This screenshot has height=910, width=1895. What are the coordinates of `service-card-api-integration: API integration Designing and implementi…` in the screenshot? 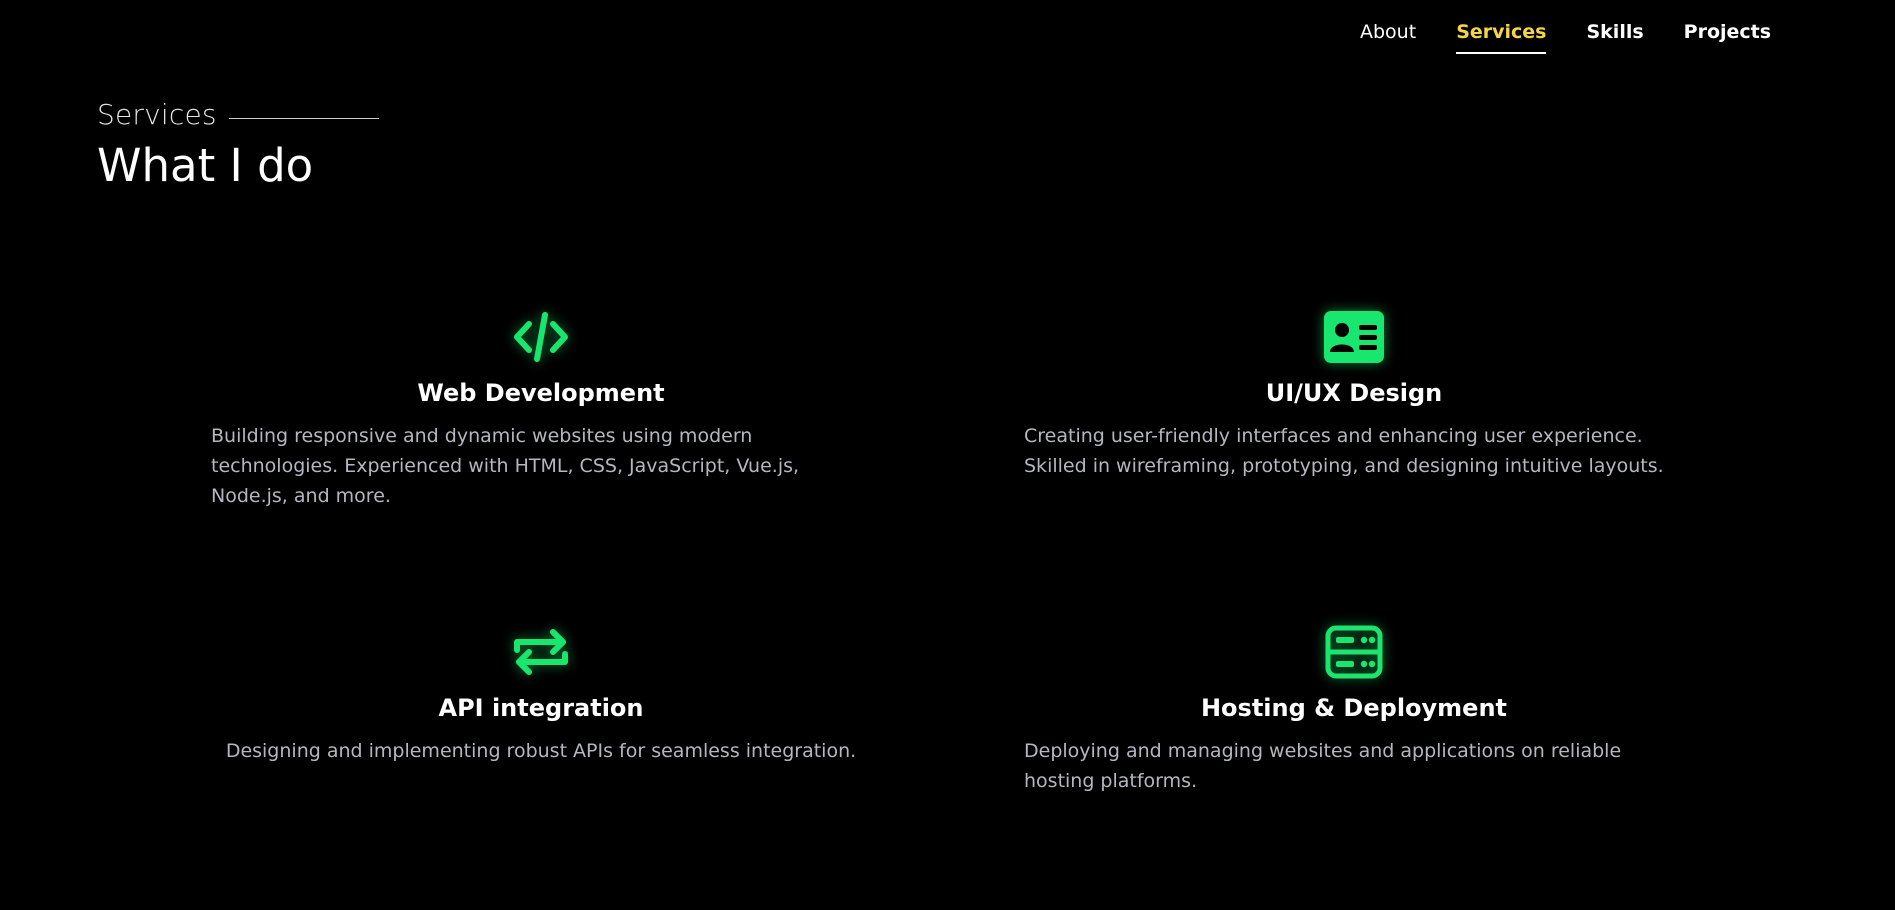 It's located at (541, 693).